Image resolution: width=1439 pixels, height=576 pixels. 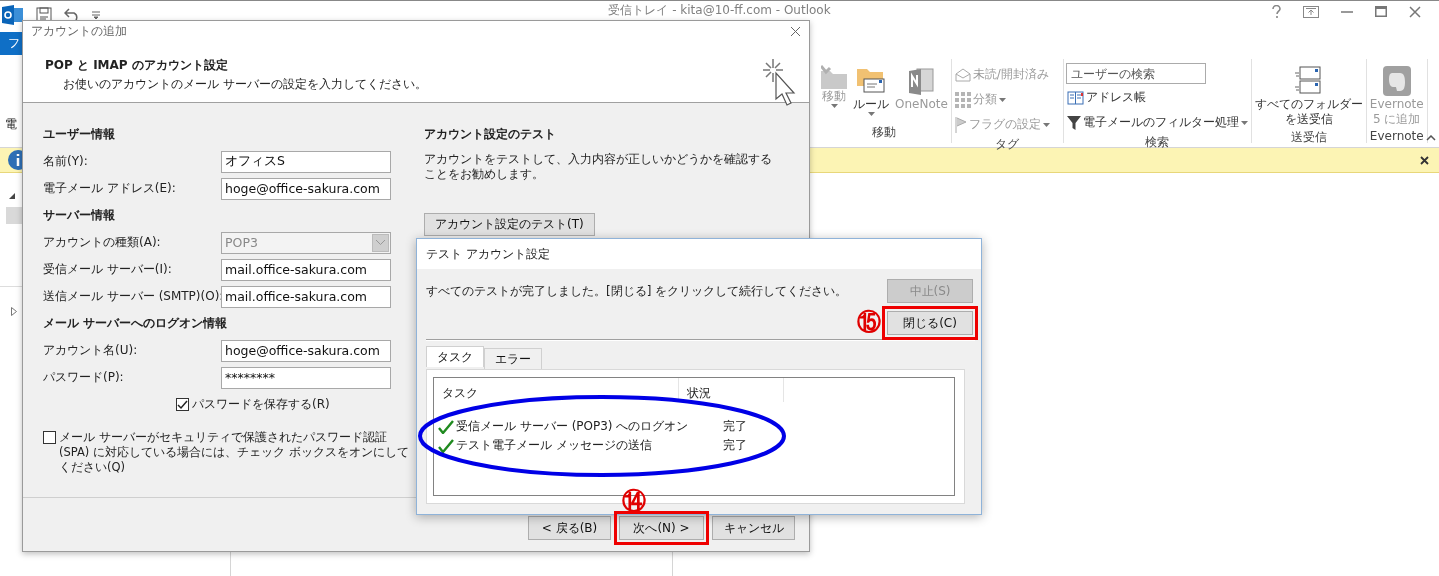 I want to click on task-name: 受信メール サーバー (POP3) へのログオン, so click(x=572, y=426).